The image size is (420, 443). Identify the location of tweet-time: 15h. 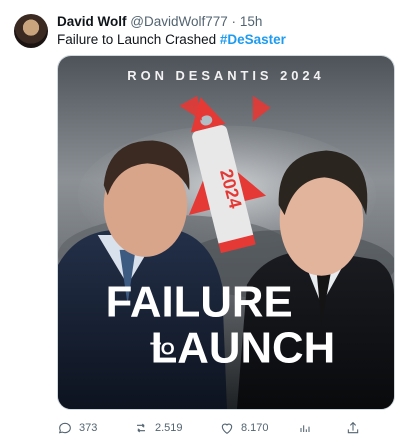
(251, 21).